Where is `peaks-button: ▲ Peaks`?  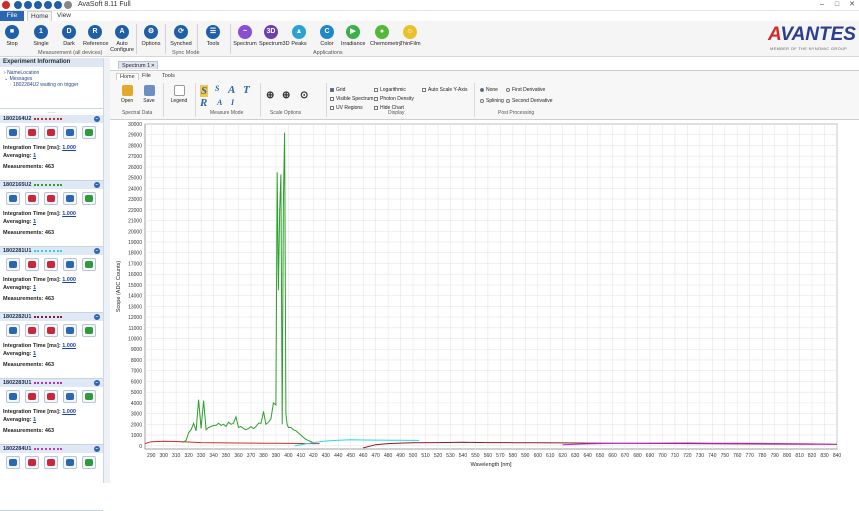
peaks-button: ▲ Peaks is located at coordinates (299, 36).